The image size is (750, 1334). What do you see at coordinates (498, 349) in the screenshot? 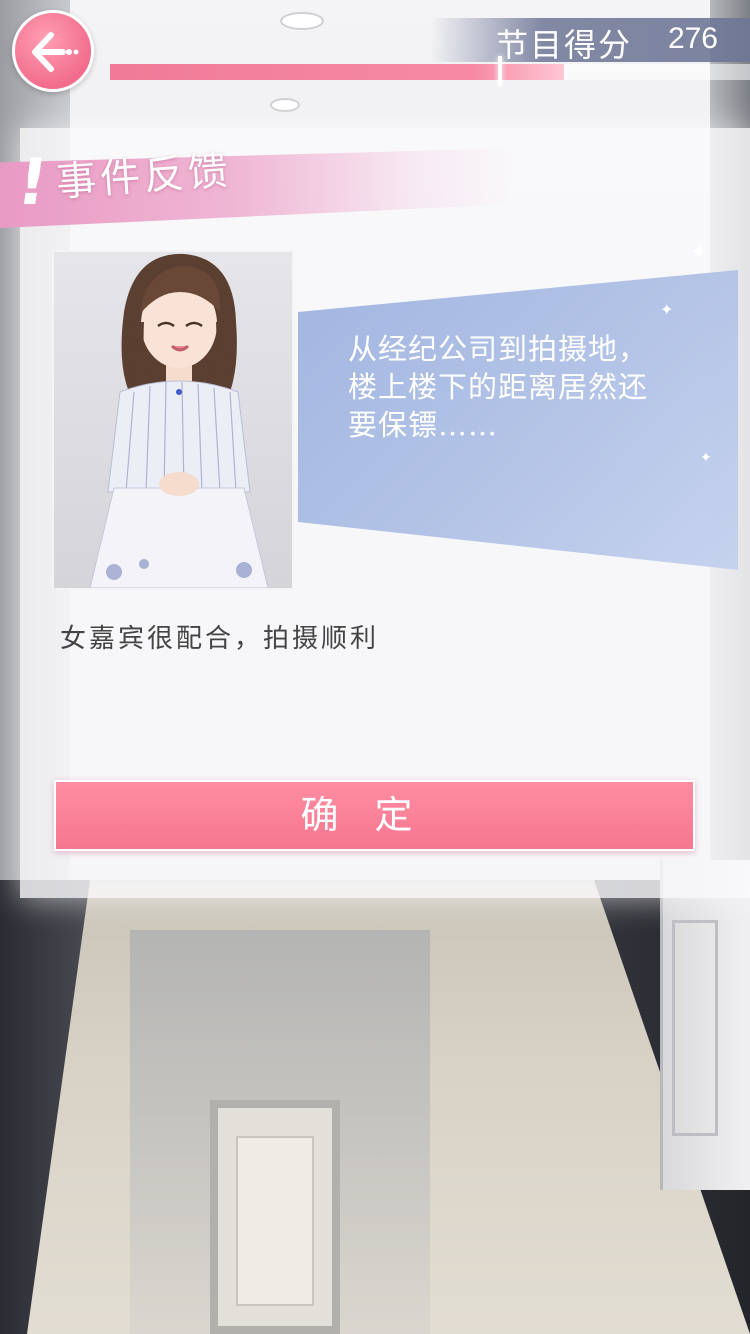
I see `speech-line: 从经纪公司到拍摄地，` at bounding box center [498, 349].